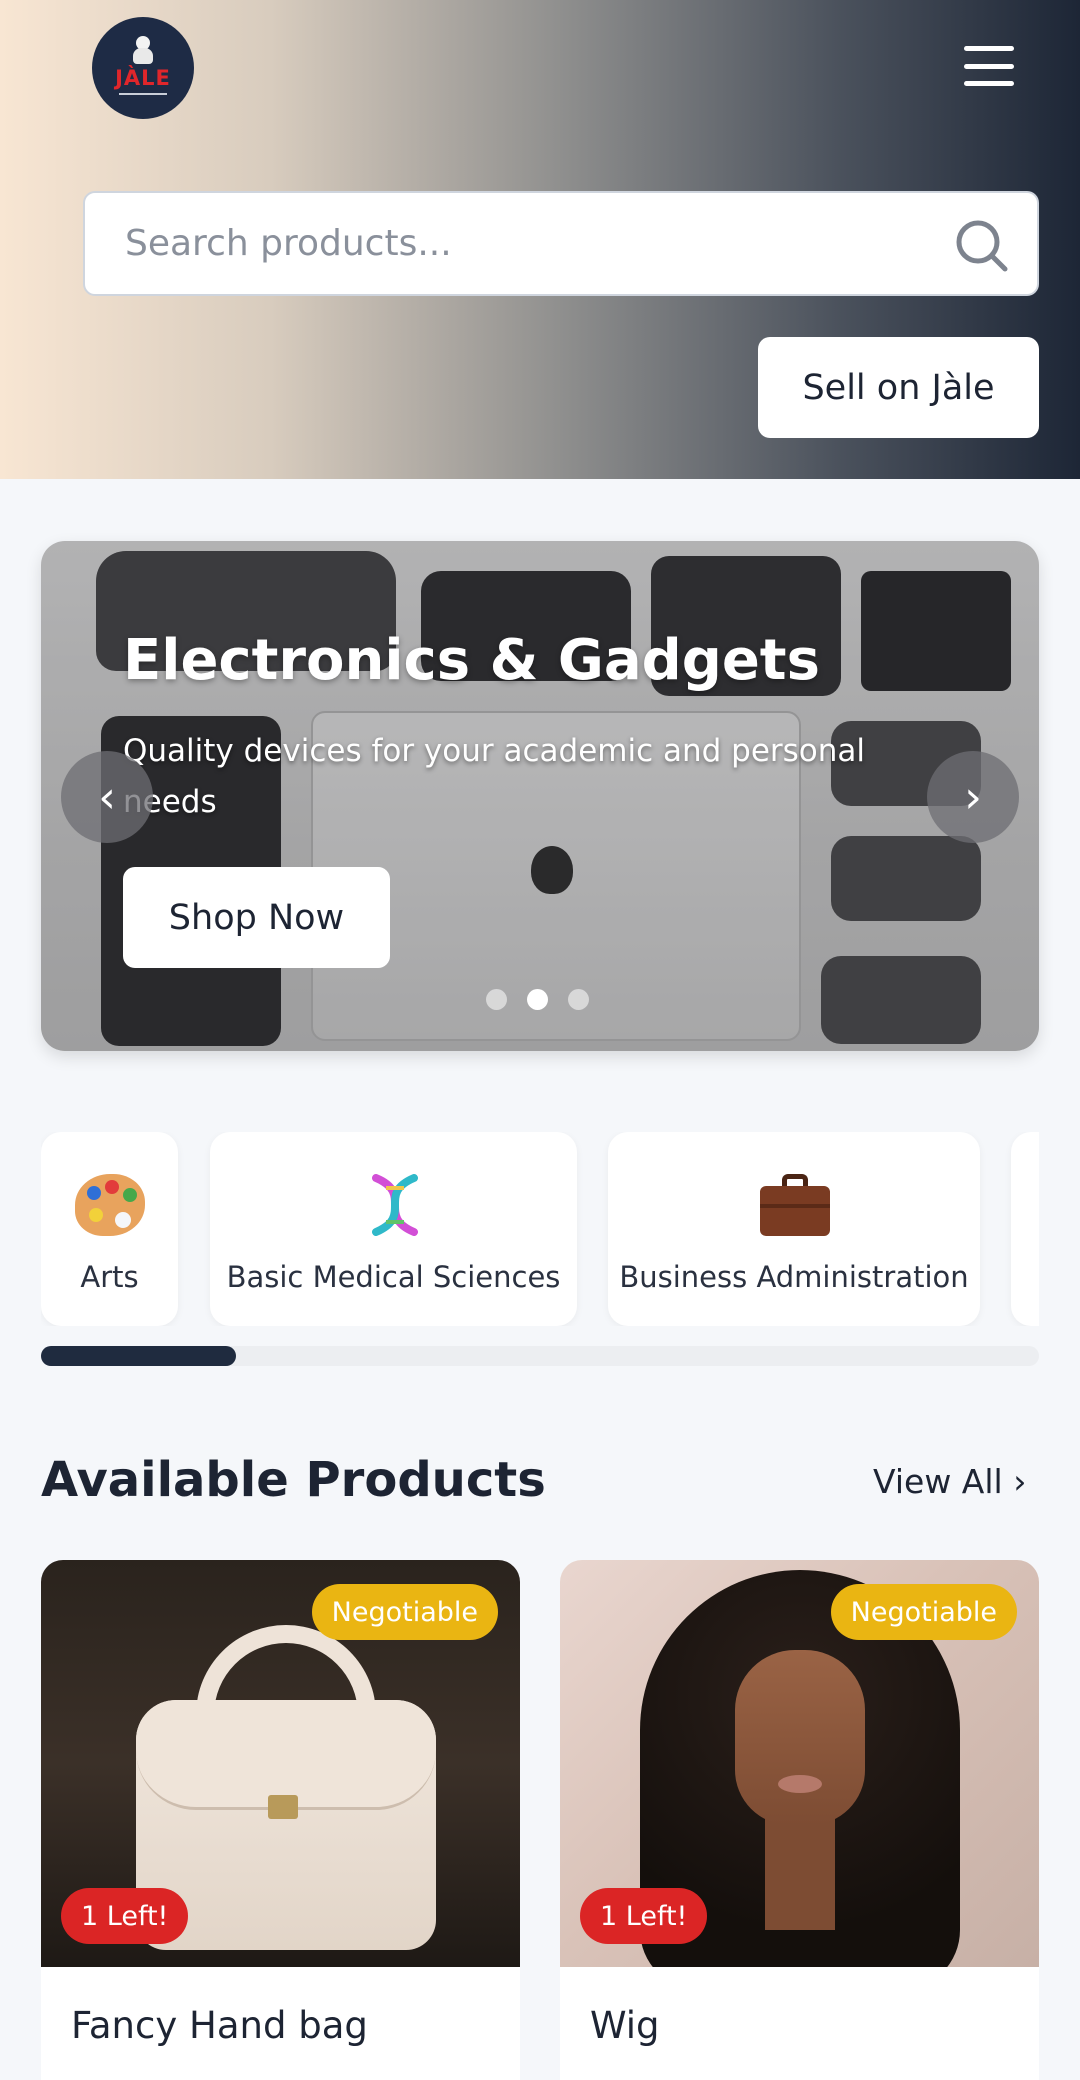 This screenshot has width=1080, height=2080. What do you see at coordinates (394, 1204) in the screenshot?
I see `dna-icon` at bounding box center [394, 1204].